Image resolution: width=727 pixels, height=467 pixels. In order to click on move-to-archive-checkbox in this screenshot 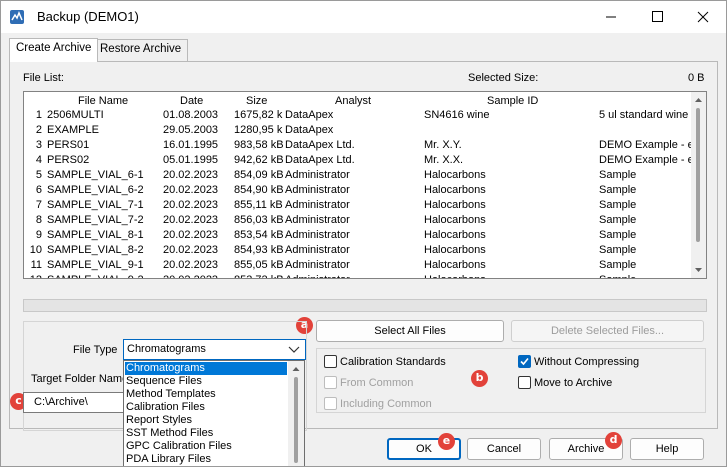, I will do `click(524, 382)`.